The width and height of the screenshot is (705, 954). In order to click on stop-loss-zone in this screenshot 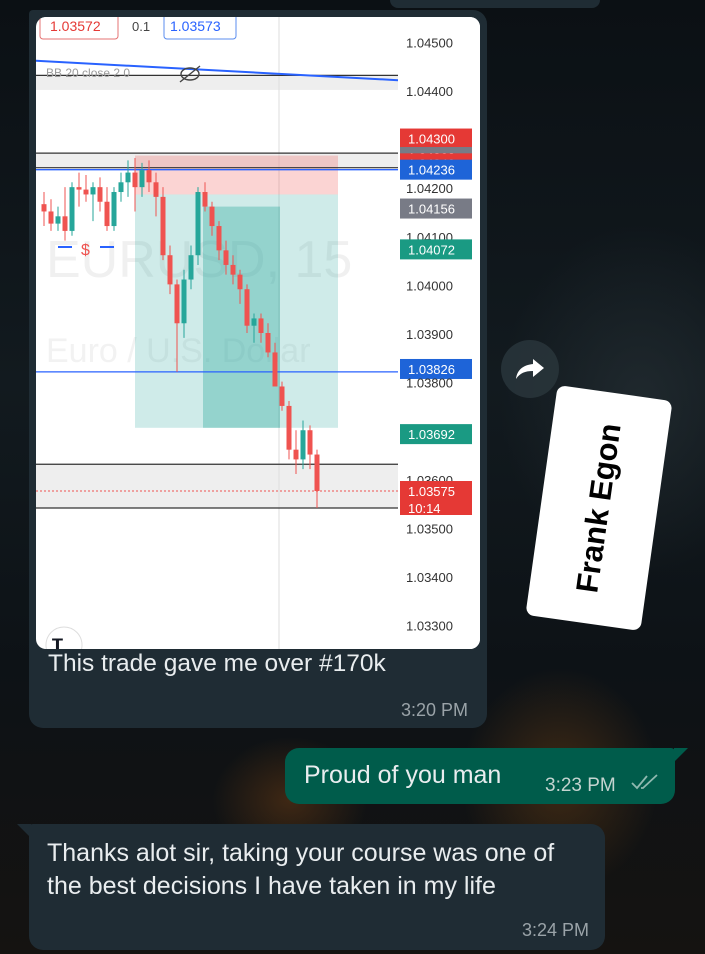, I will do `click(236, 175)`.